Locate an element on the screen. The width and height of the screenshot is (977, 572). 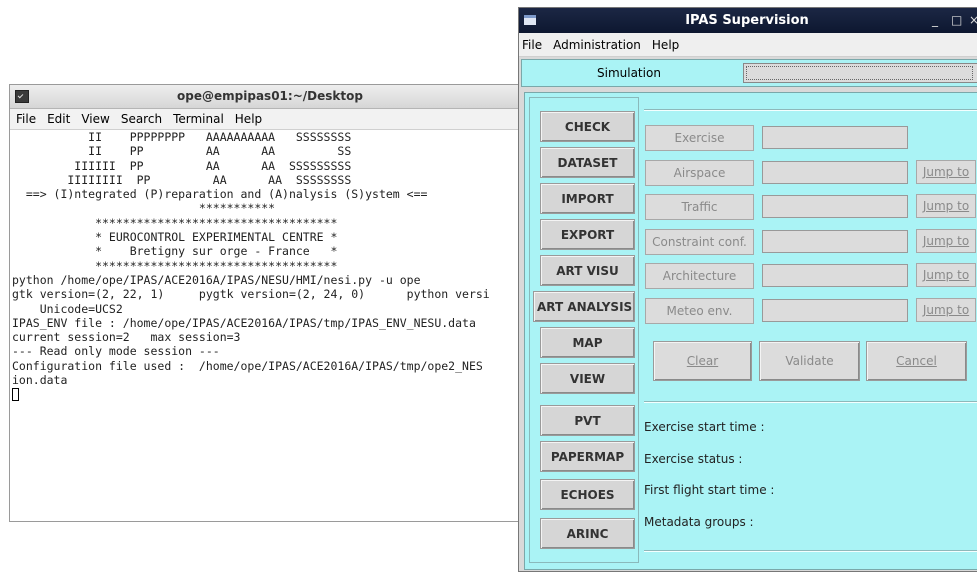
terminal-line: IIIIIIII PP AA AA SSSSSSSS is located at coordinates (182, 179).